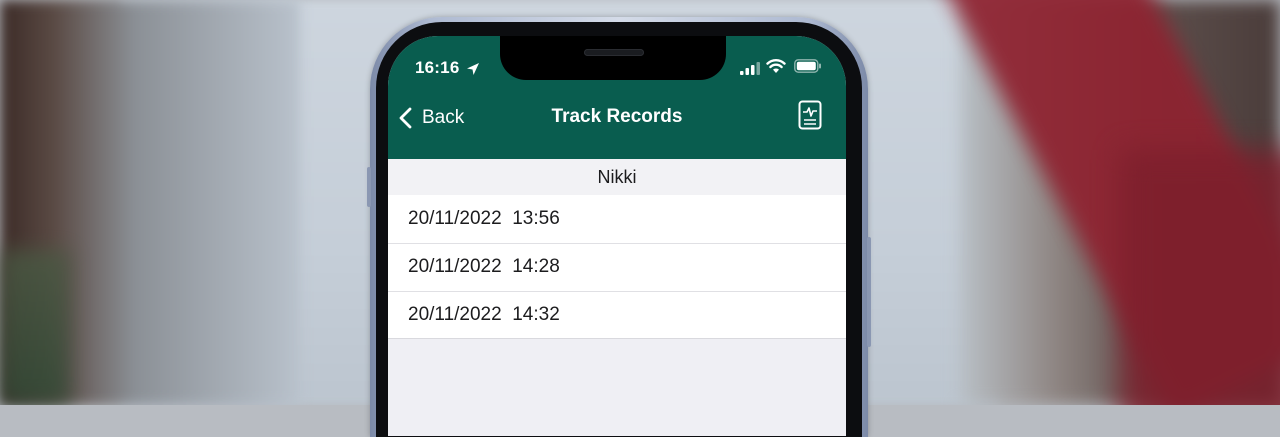 The width and height of the screenshot is (1280, 437). What do you see at coordinates (437, 67) in the screenshot?
I see `status-time: 16:16` at bounding box center [437, 67].